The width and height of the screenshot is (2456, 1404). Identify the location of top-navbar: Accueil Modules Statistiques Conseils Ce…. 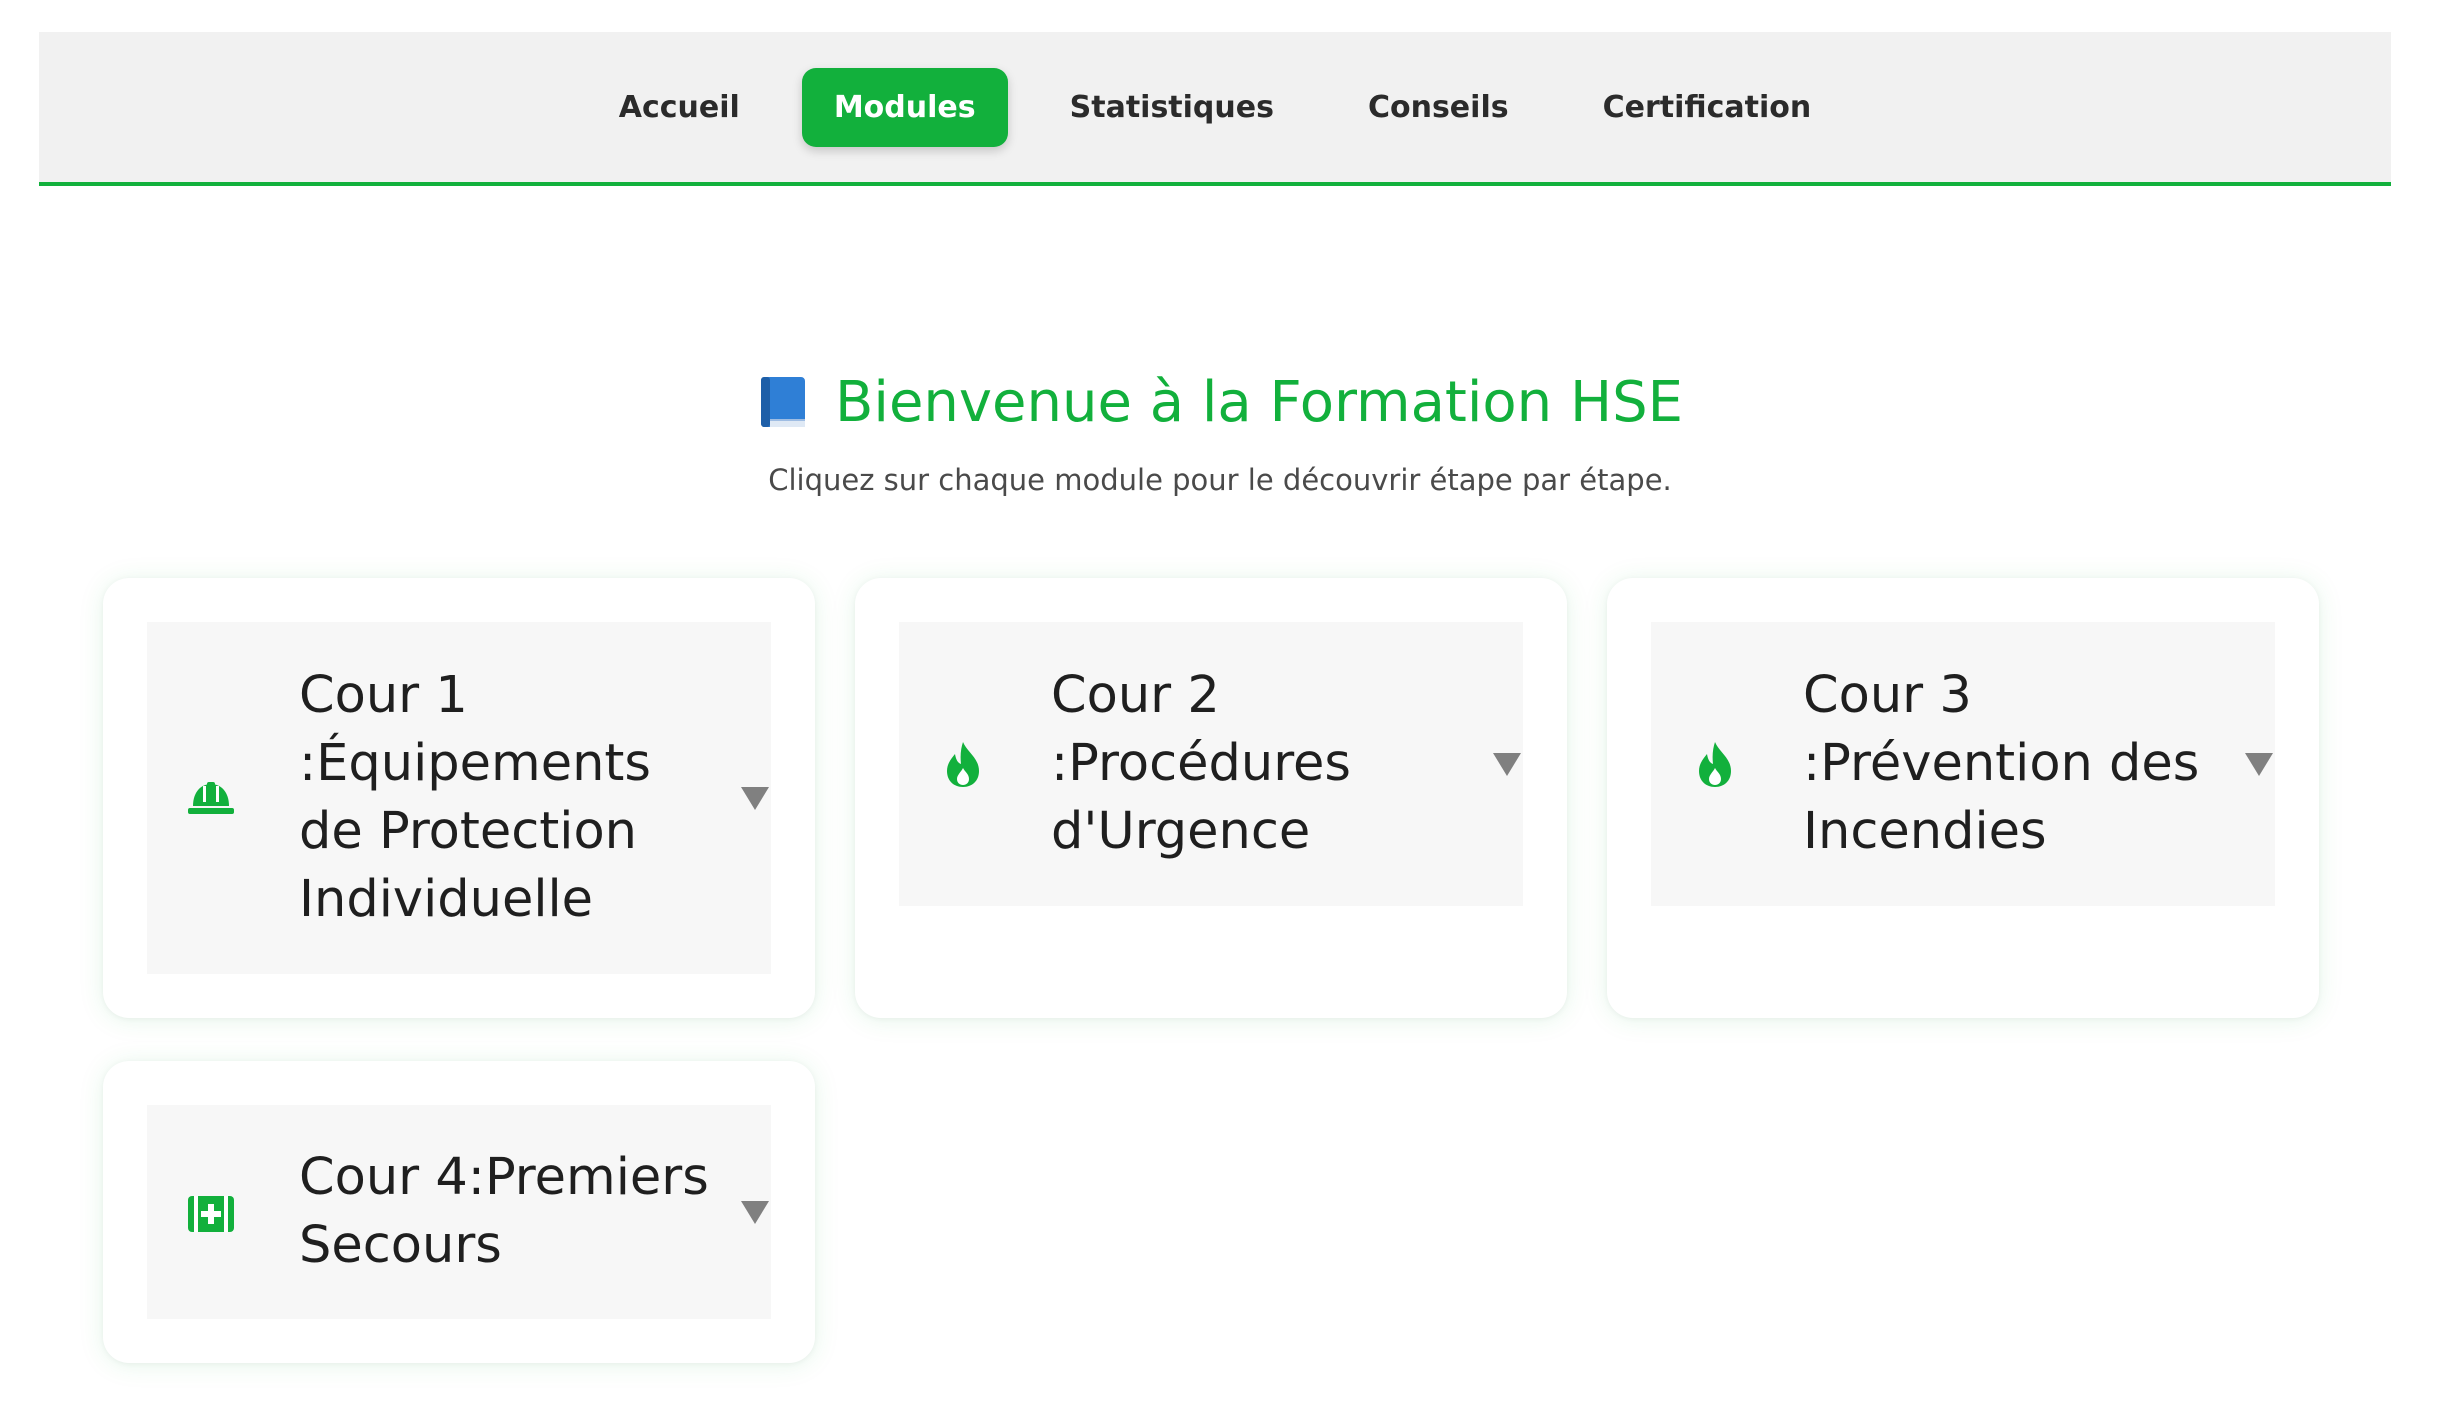
(1215, 109).